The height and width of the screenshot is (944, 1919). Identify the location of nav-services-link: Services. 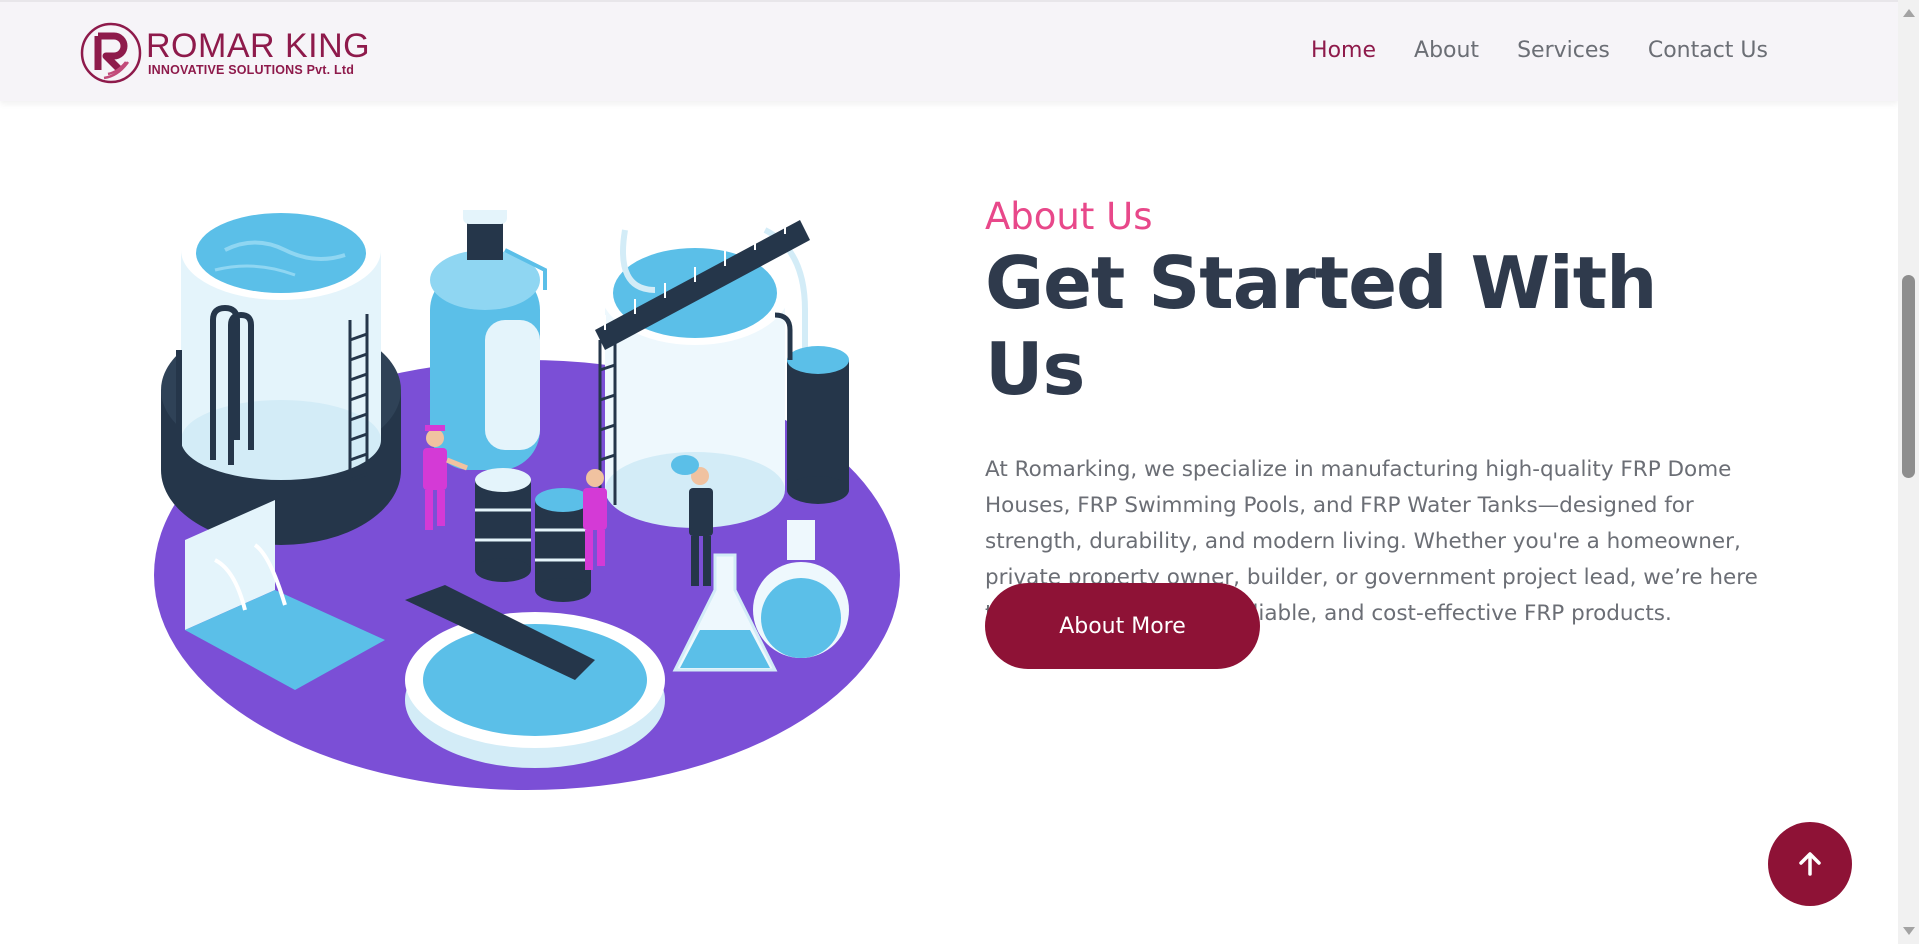
(1563, 50).